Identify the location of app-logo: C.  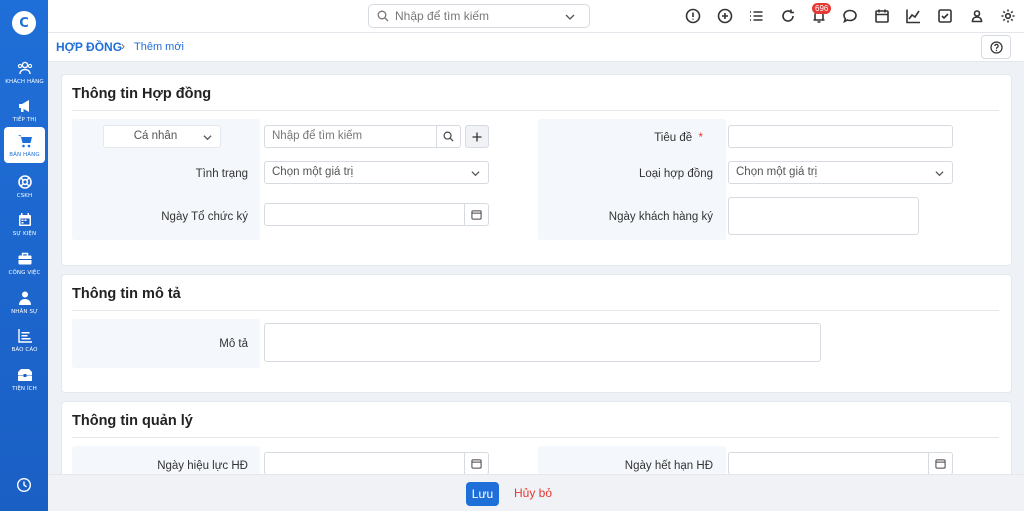
(24, 23).